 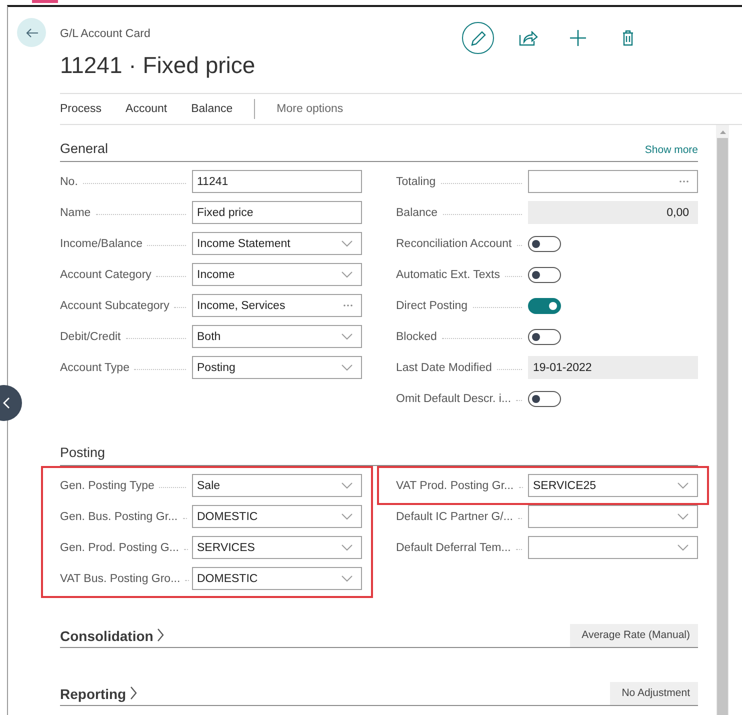 What do you see at coordinates (578, 38) in the screenshot?
I see `plus-icon` at bounding box center [578, 38].